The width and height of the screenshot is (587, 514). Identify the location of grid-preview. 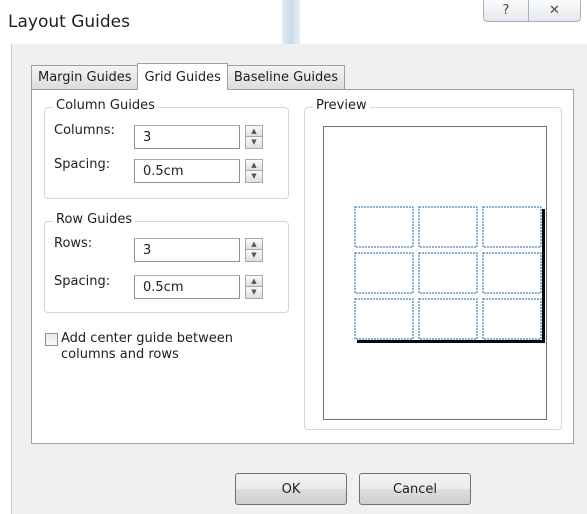
(449, 274).